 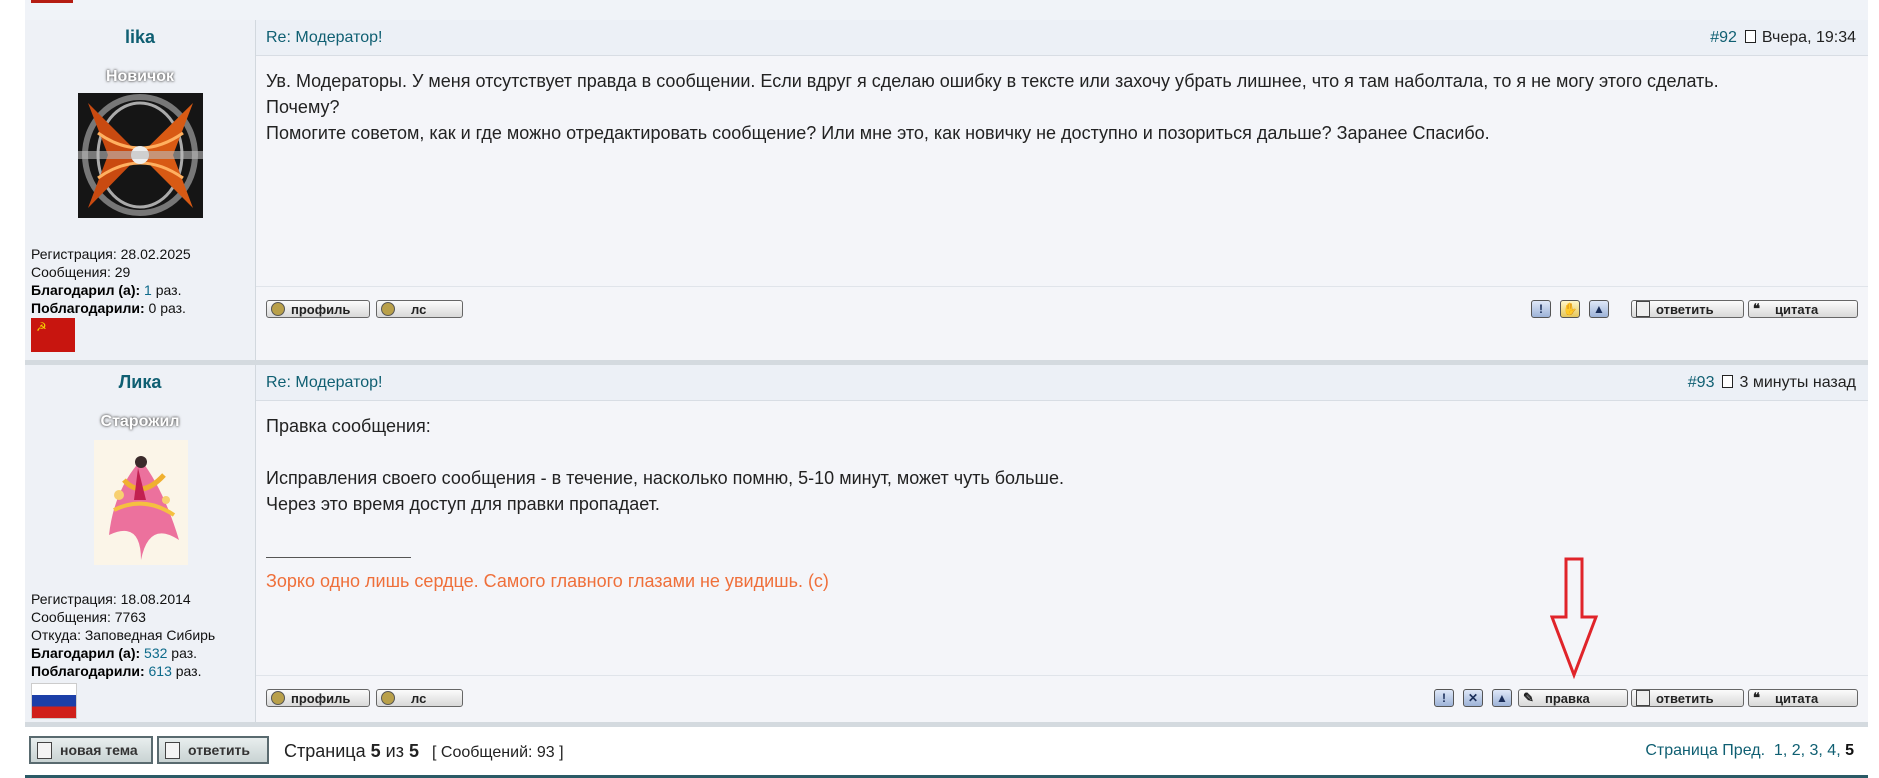 I want to click on post-author-name: lika, so click(x=140, y=37).